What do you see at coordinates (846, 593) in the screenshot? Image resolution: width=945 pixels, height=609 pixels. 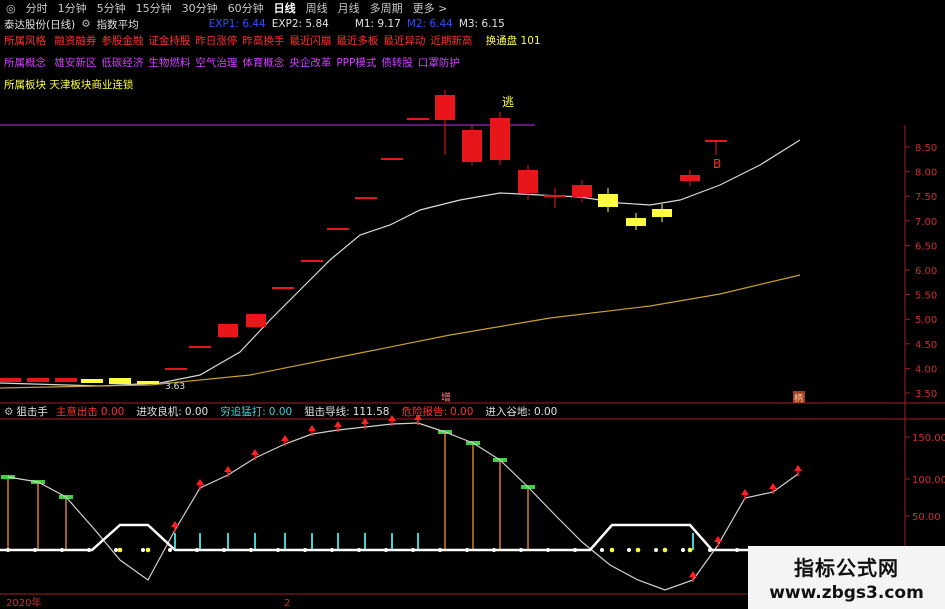 I see `watermark-url: www.zbgs3.com` at bounding box center [846, 593].